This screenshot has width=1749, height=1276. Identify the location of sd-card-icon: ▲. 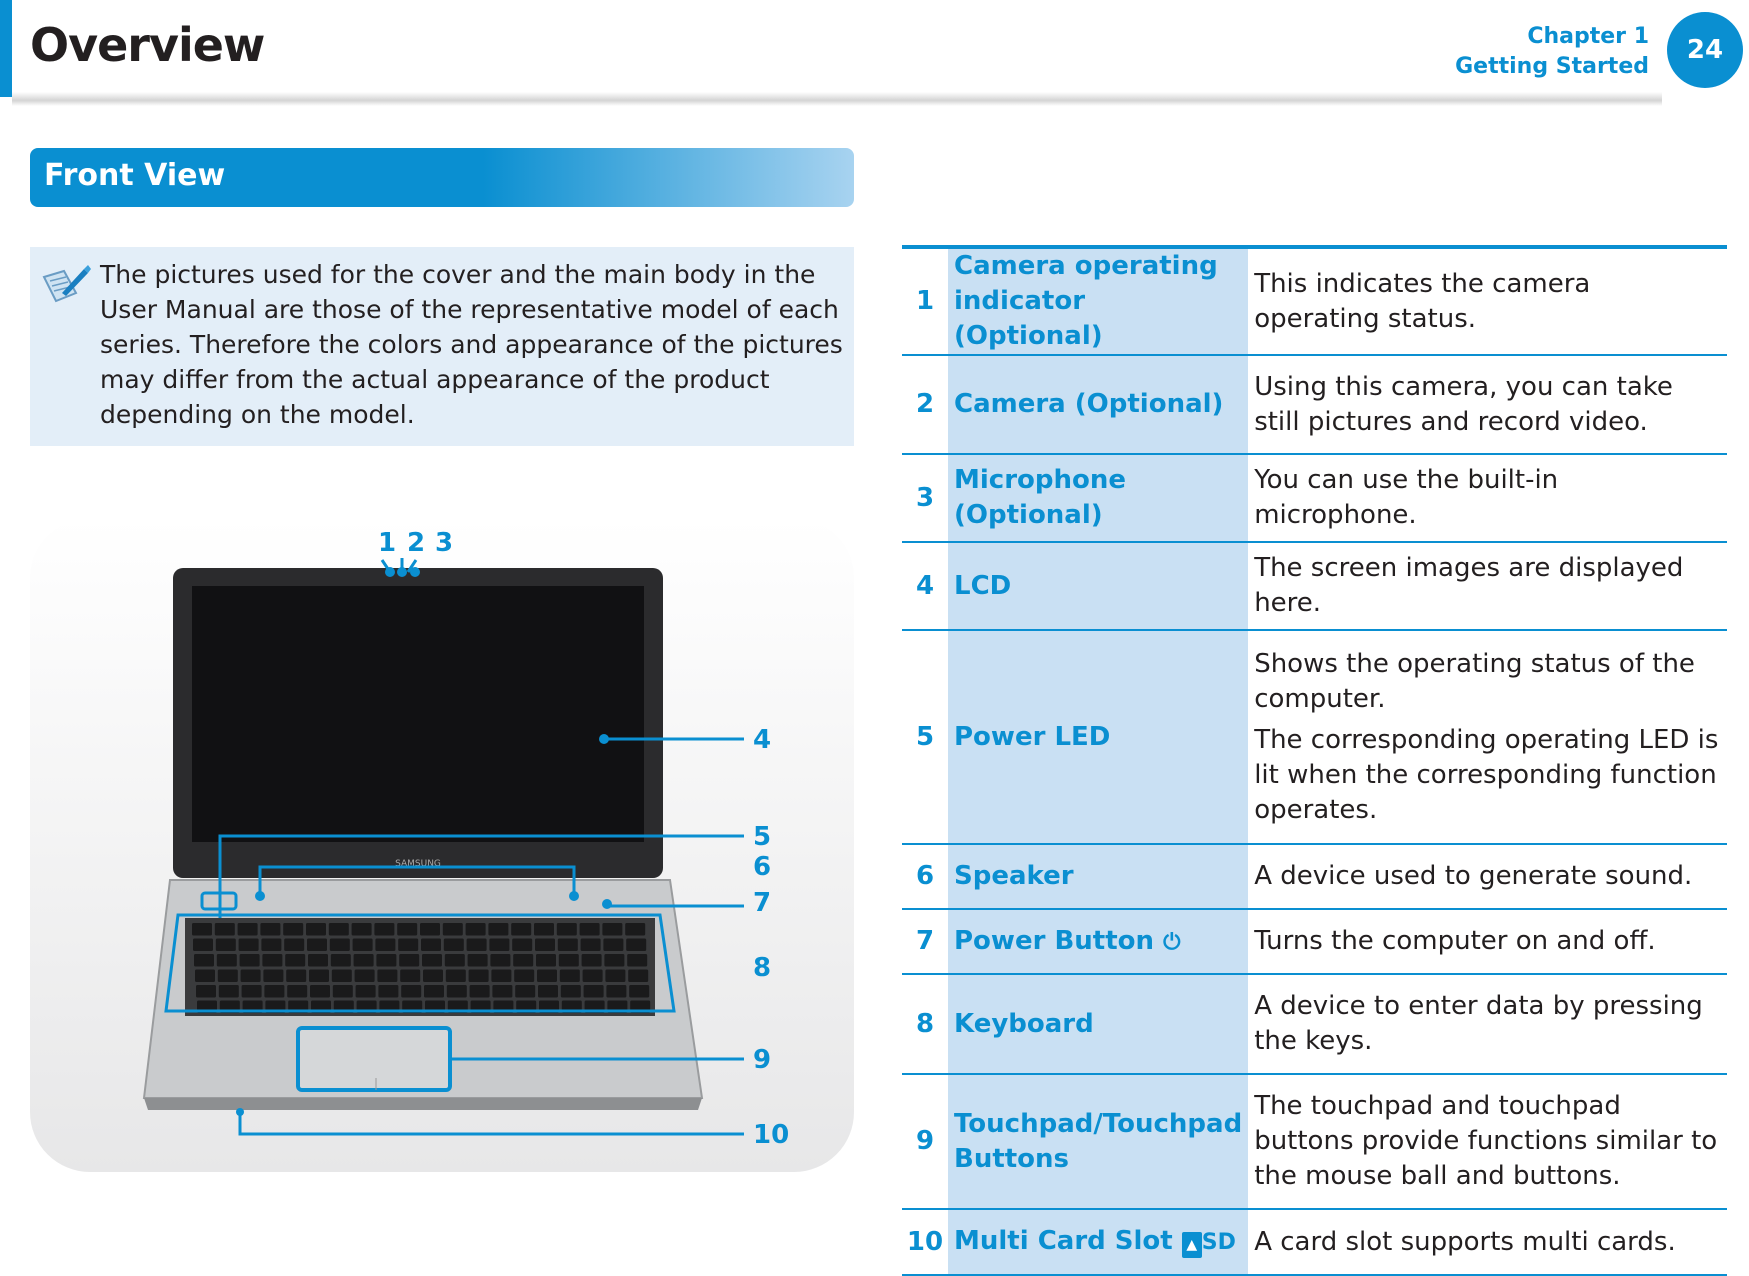
(1191, 1245).